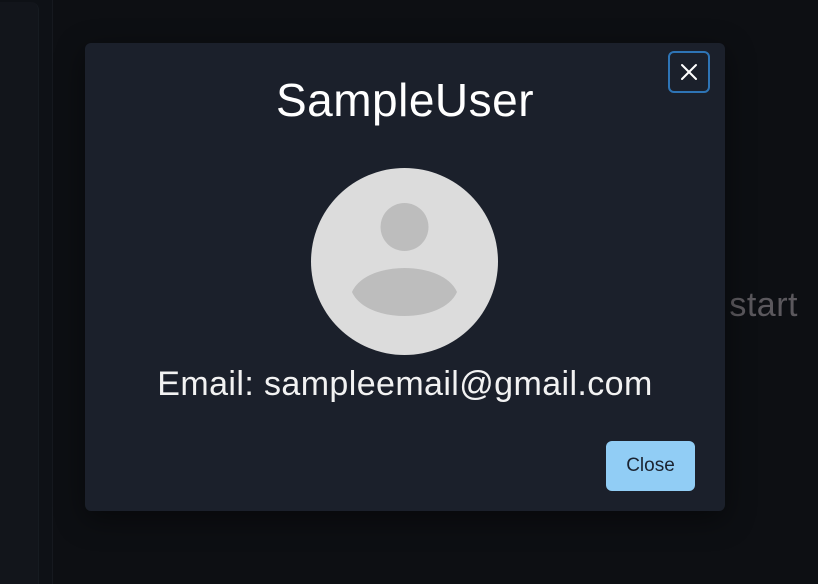 This screenshot has width=818, height=584. I want to click on avatar, so click(404, 261).